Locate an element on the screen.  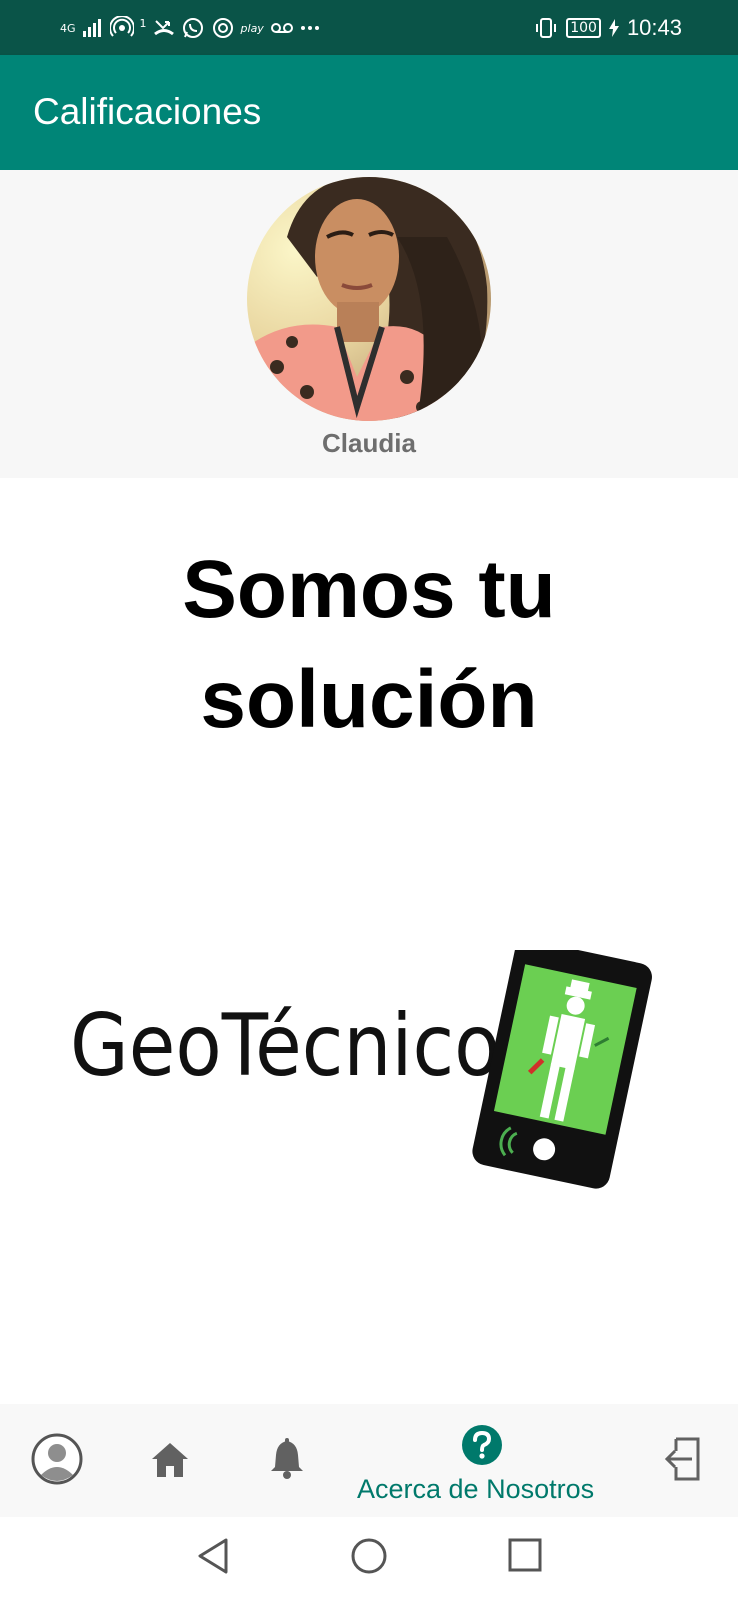
more-notifications-icon is located at coordinates (309, 28).